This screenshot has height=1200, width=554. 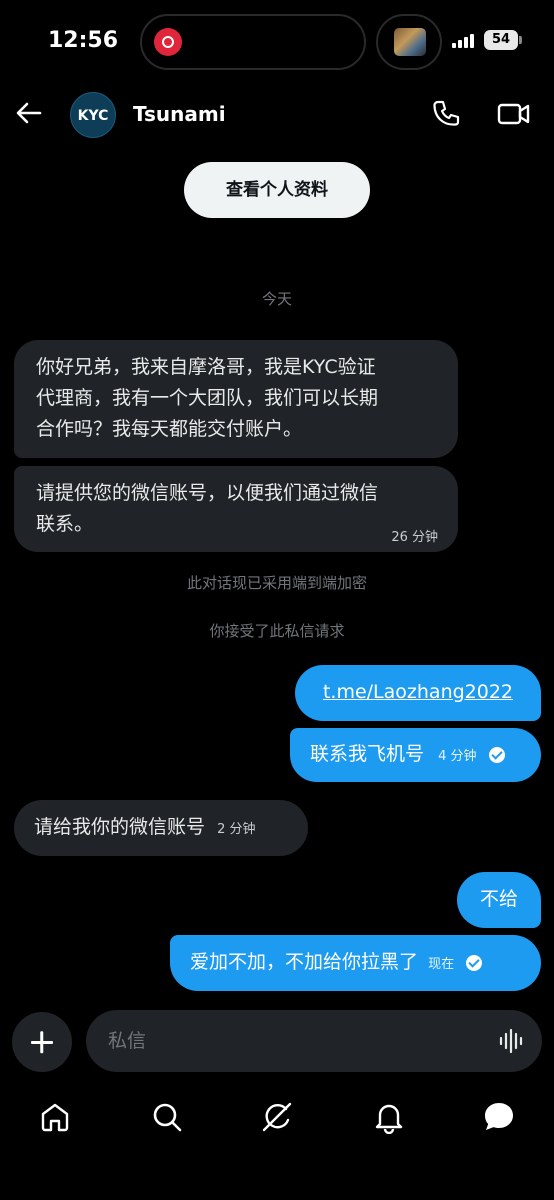 What do you see at coordinates (276, 299) in the screenshot?
I see `date-separator: 今天` at bounding box center [276, 299].